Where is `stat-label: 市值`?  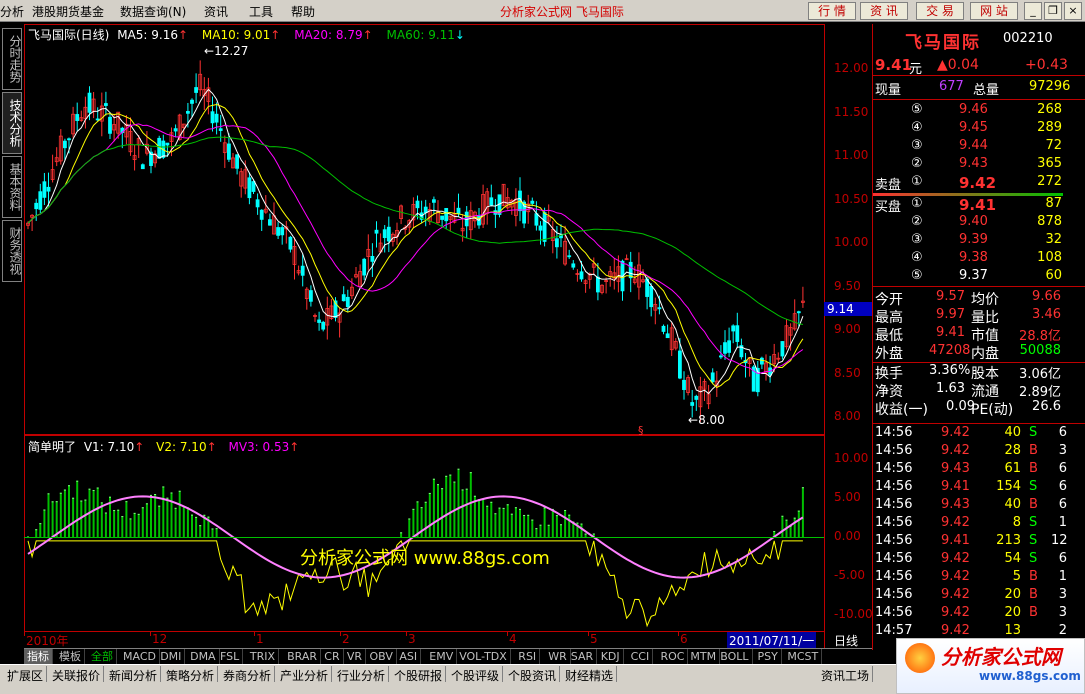 stat-label: 市值 is located at coordinates (985, 336).